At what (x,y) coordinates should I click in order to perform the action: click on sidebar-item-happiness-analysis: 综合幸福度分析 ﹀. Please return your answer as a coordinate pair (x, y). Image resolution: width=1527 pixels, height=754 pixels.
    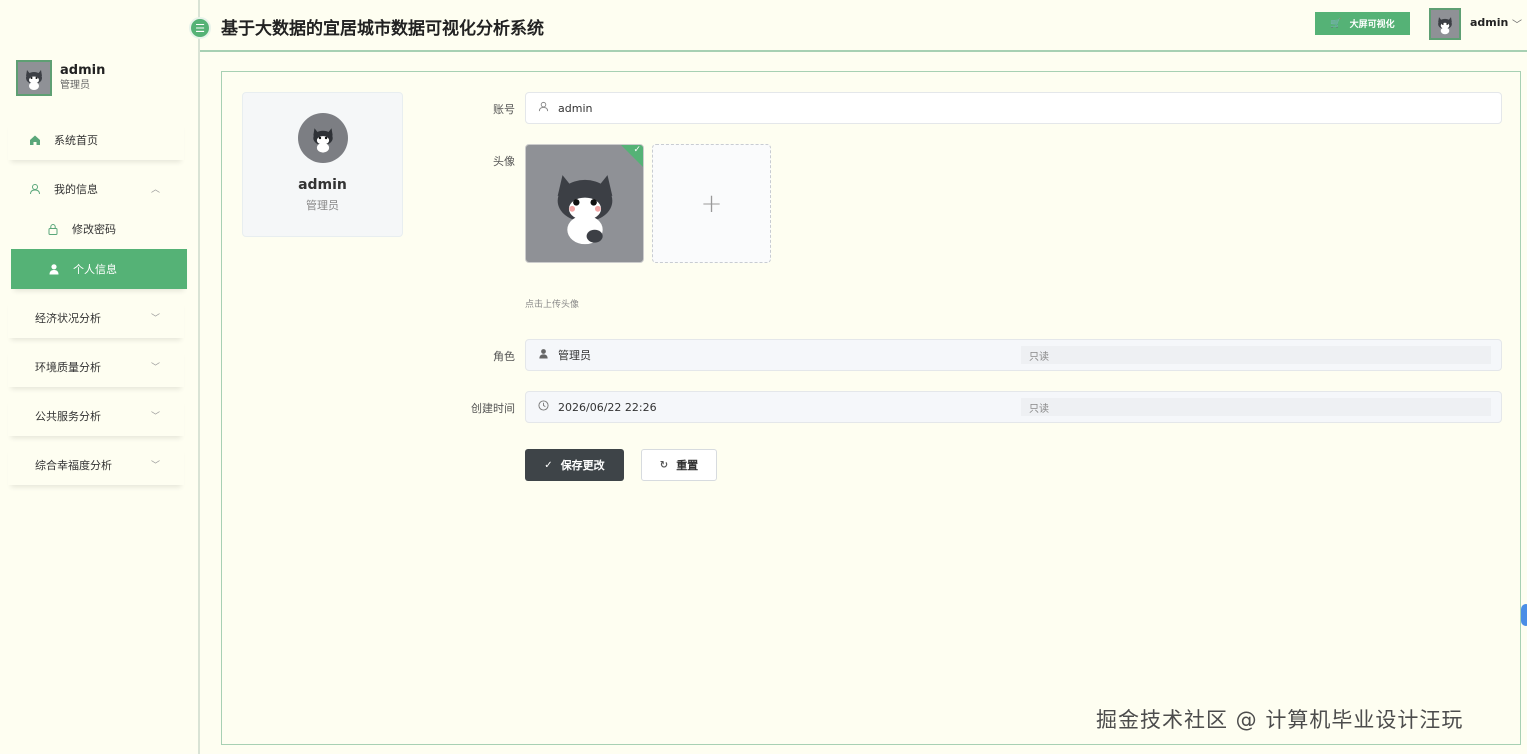
    Looking at the image, I should click on (96, 465).